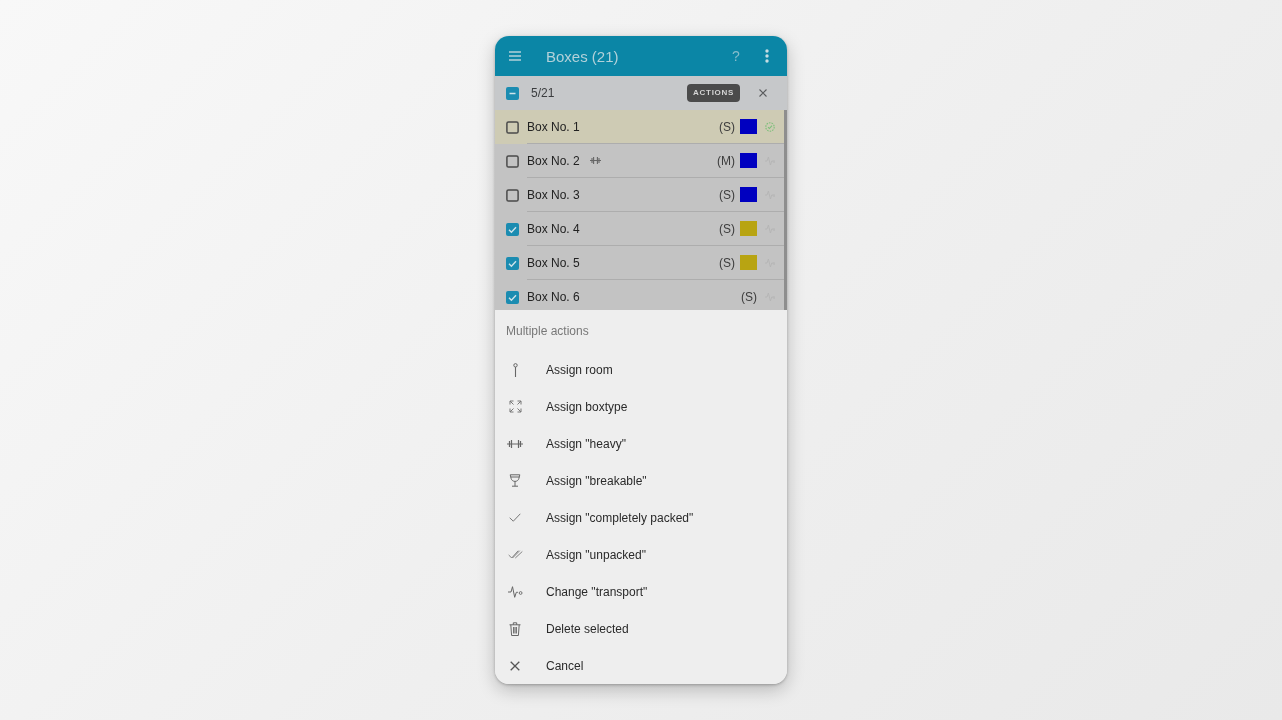 This screenshot has height=720, width=1282. Describe the element at coordinates (553, 194) in the screenshot. I see `box-name: Box No. 3` at that location.